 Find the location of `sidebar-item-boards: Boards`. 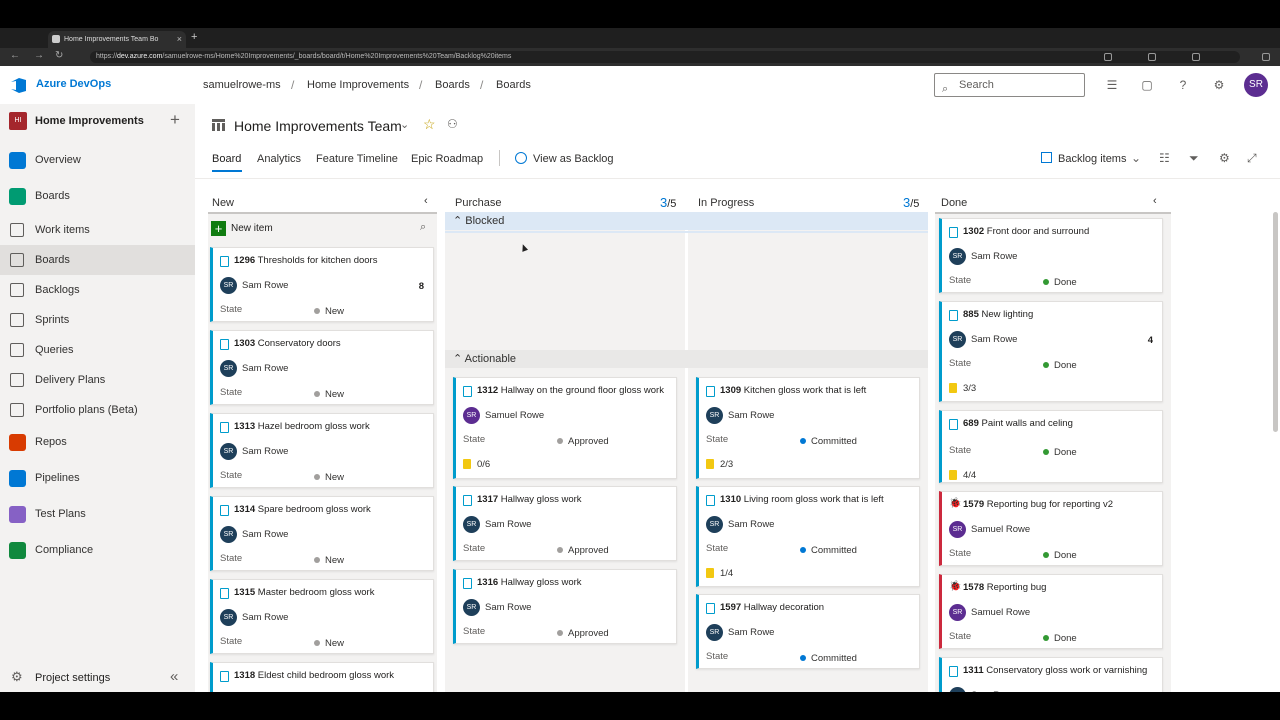

sidebar-item-boards: Boards is located at coordinates (97, 196).